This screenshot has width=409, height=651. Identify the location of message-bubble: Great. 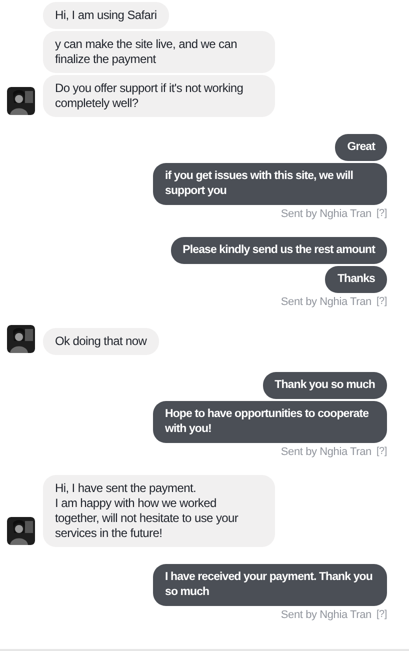
(361, 147).